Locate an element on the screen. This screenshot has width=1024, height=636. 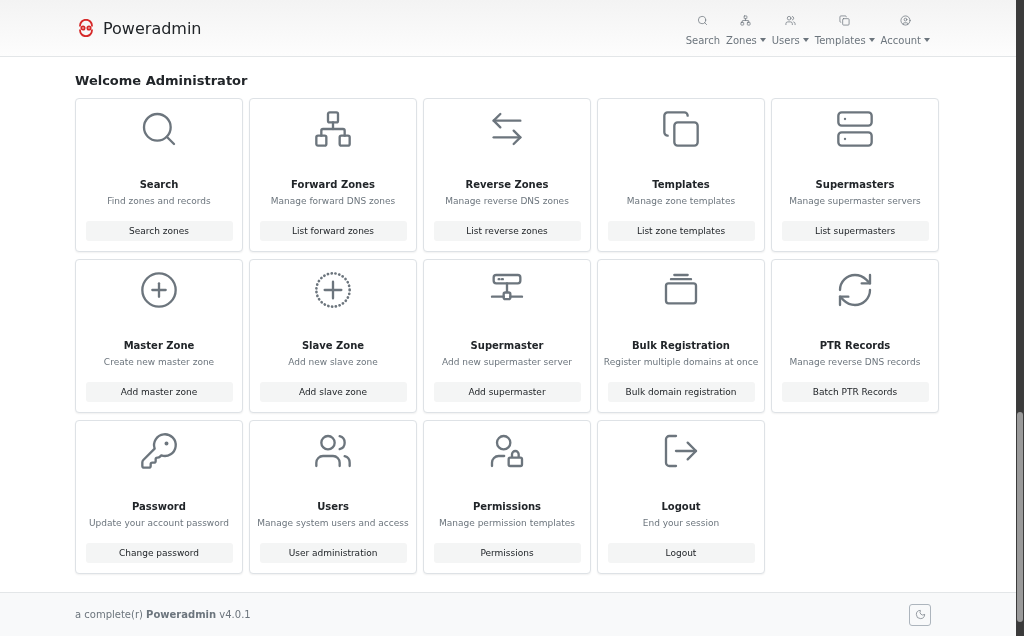
nav-link: Account is located at coordinates (905, 30).